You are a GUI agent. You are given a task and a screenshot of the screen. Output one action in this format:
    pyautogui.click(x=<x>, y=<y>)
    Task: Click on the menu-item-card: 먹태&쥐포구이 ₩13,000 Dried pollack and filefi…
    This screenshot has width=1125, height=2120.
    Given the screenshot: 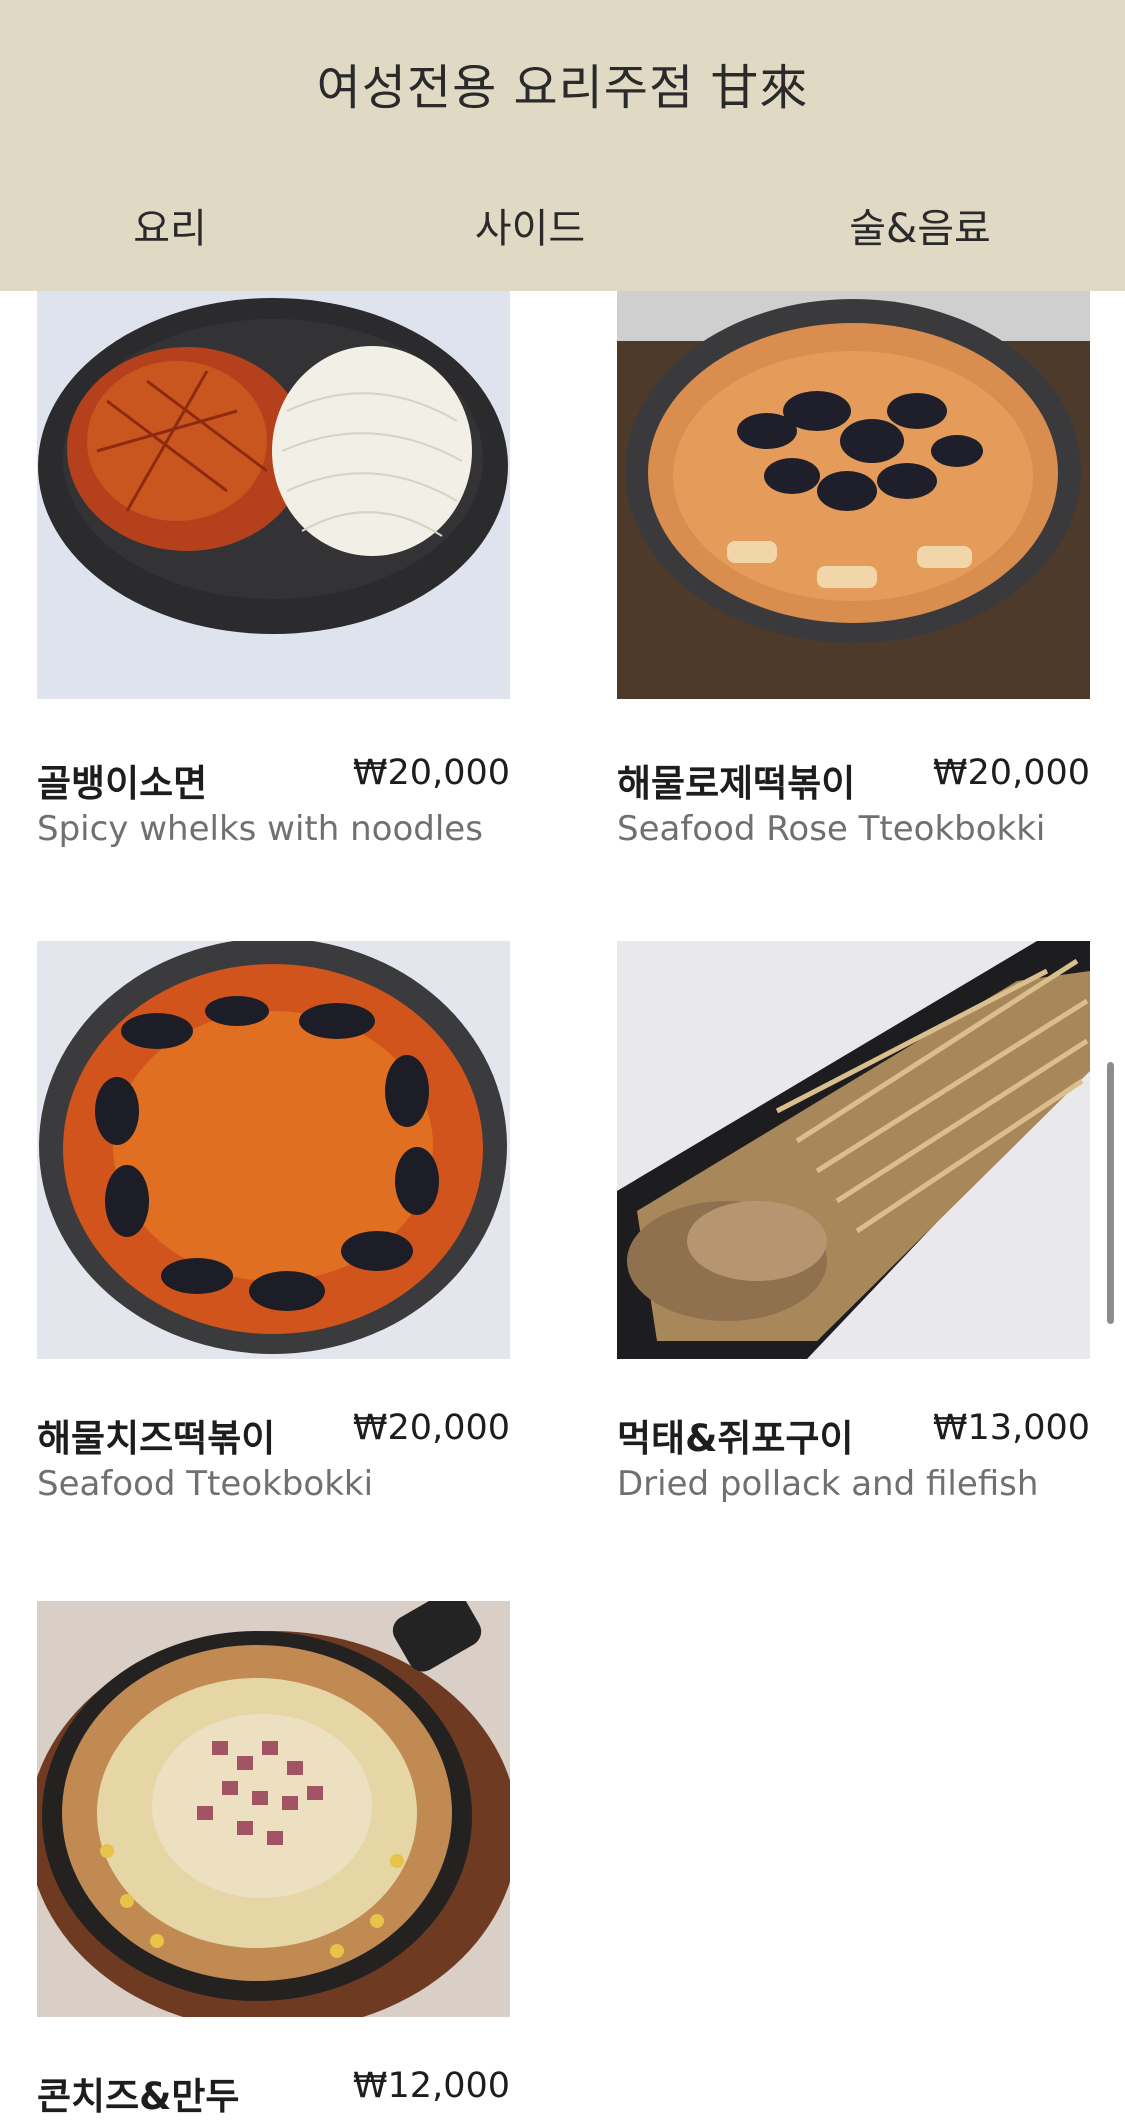 What is the action you would take?
    pyautogui.click(x=853, y=1222)
    